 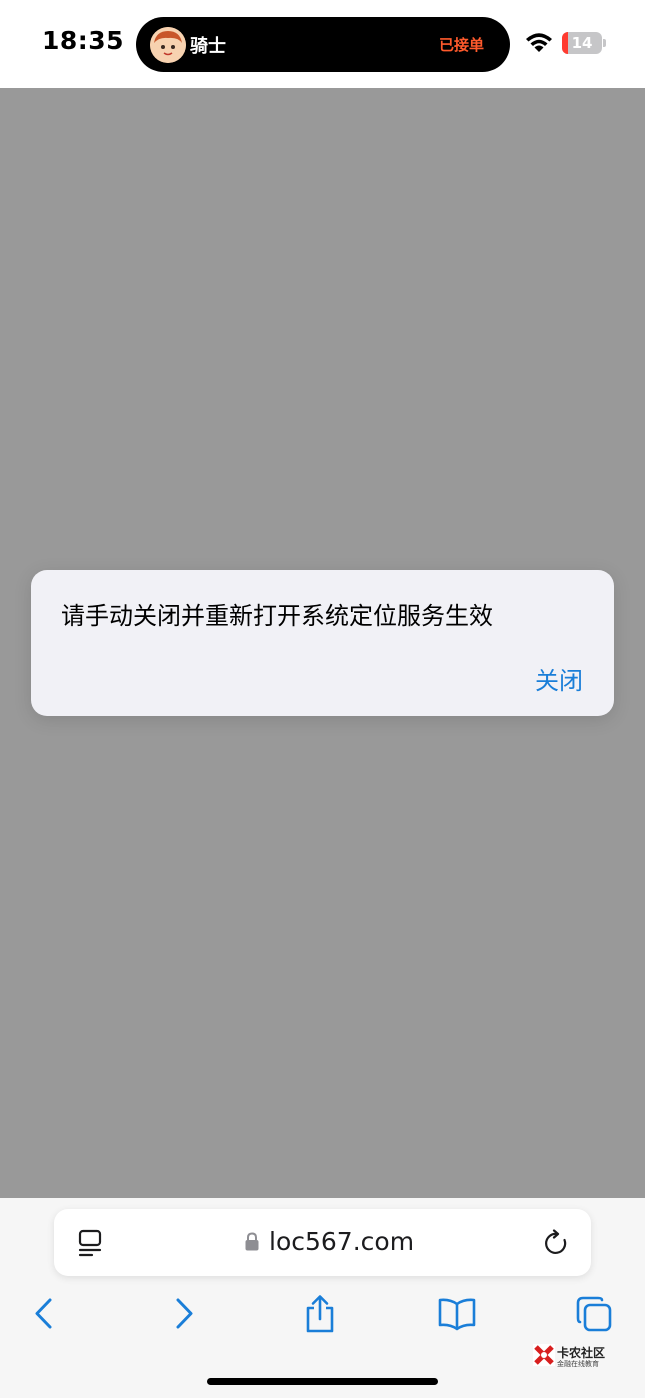 I want to click on island-status: 已接单, so click(x=461, y=45).